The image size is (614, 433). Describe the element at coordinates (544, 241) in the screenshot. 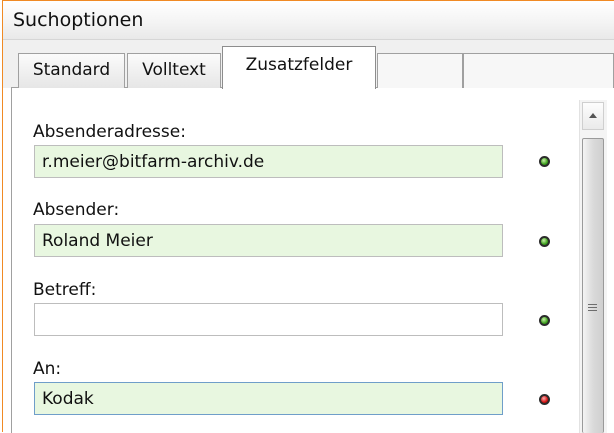

I see `sender-status-icon` at that location.